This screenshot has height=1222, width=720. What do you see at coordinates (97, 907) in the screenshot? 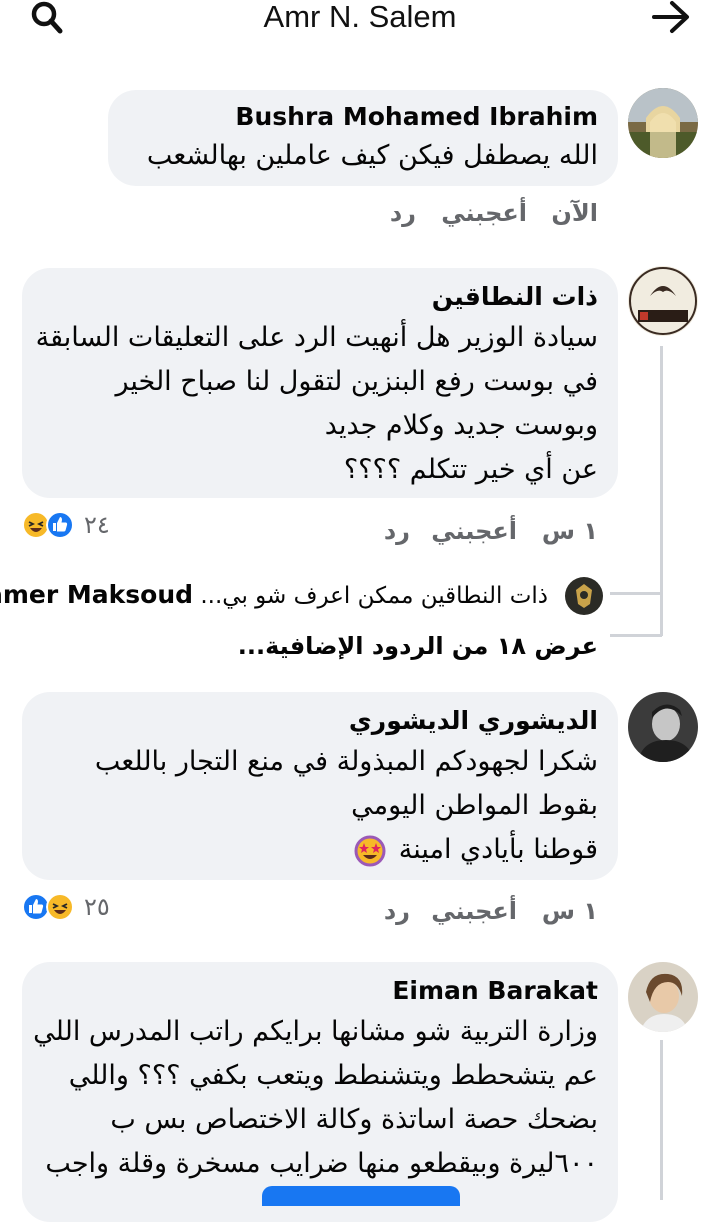
I see `reaction-count: ٢٥` at bounding box center [97, 907].